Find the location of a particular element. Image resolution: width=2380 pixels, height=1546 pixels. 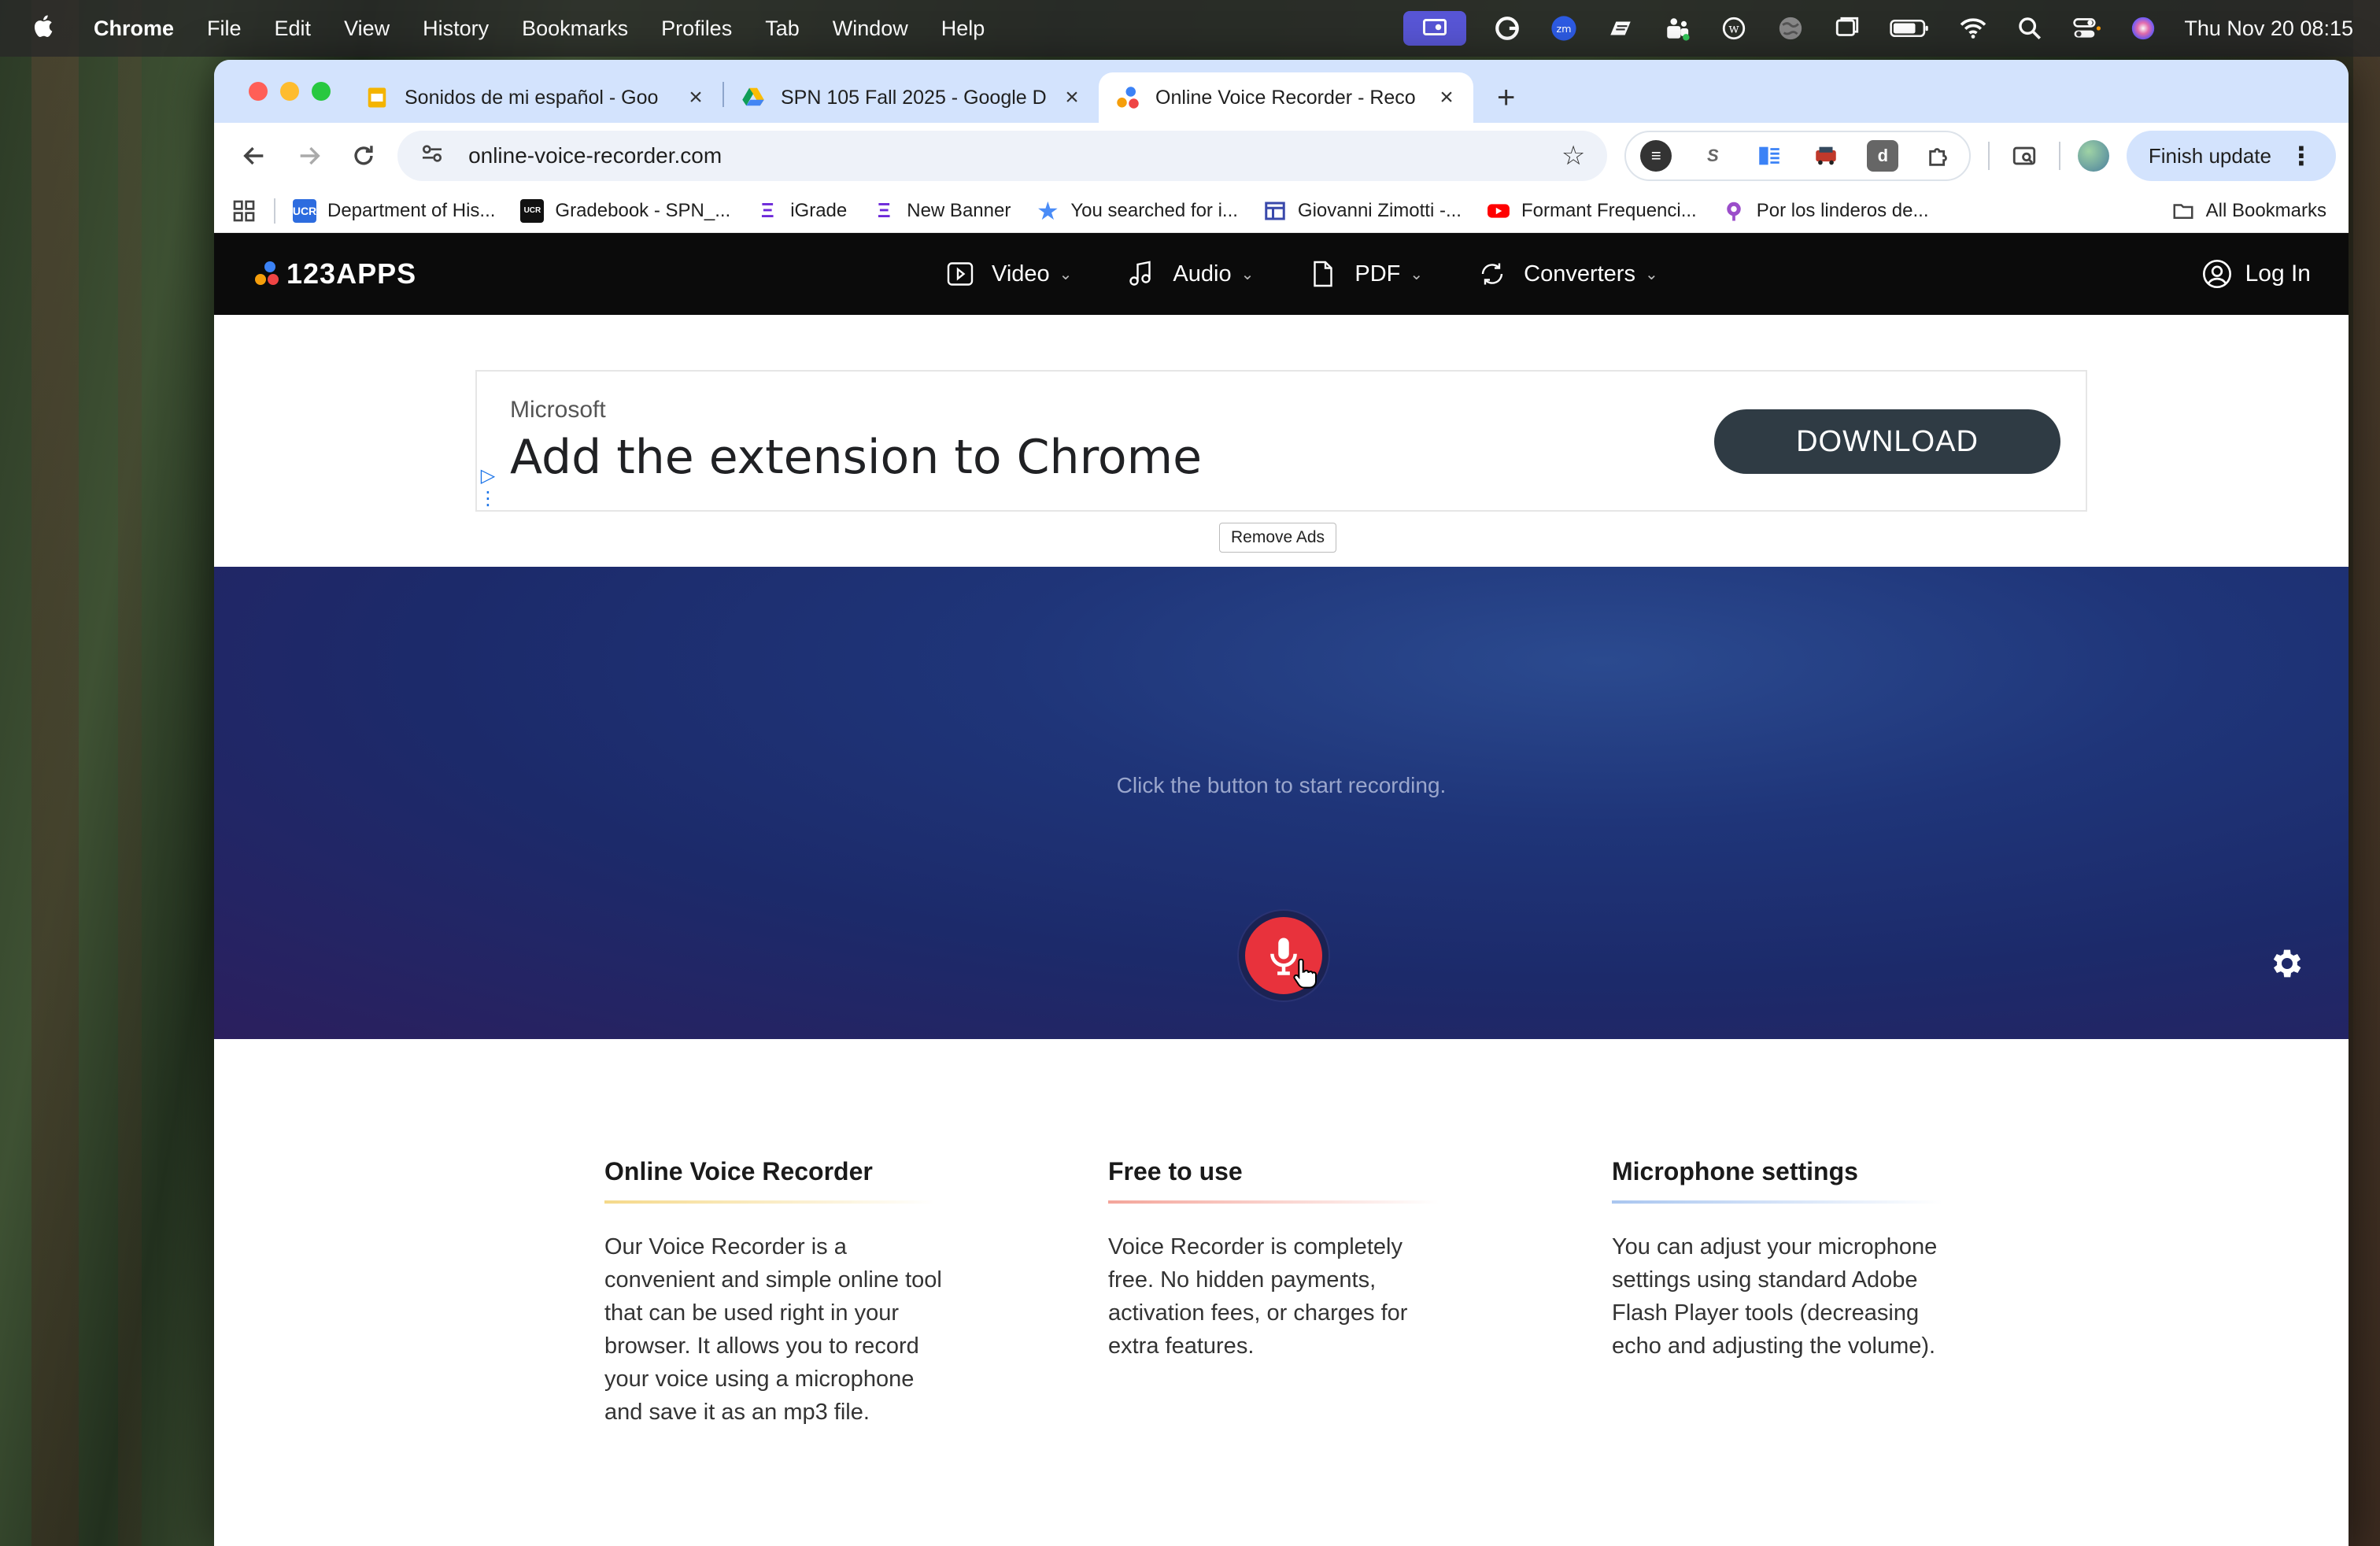

extension-s-icon: S is located at coordinates (1712, 156).